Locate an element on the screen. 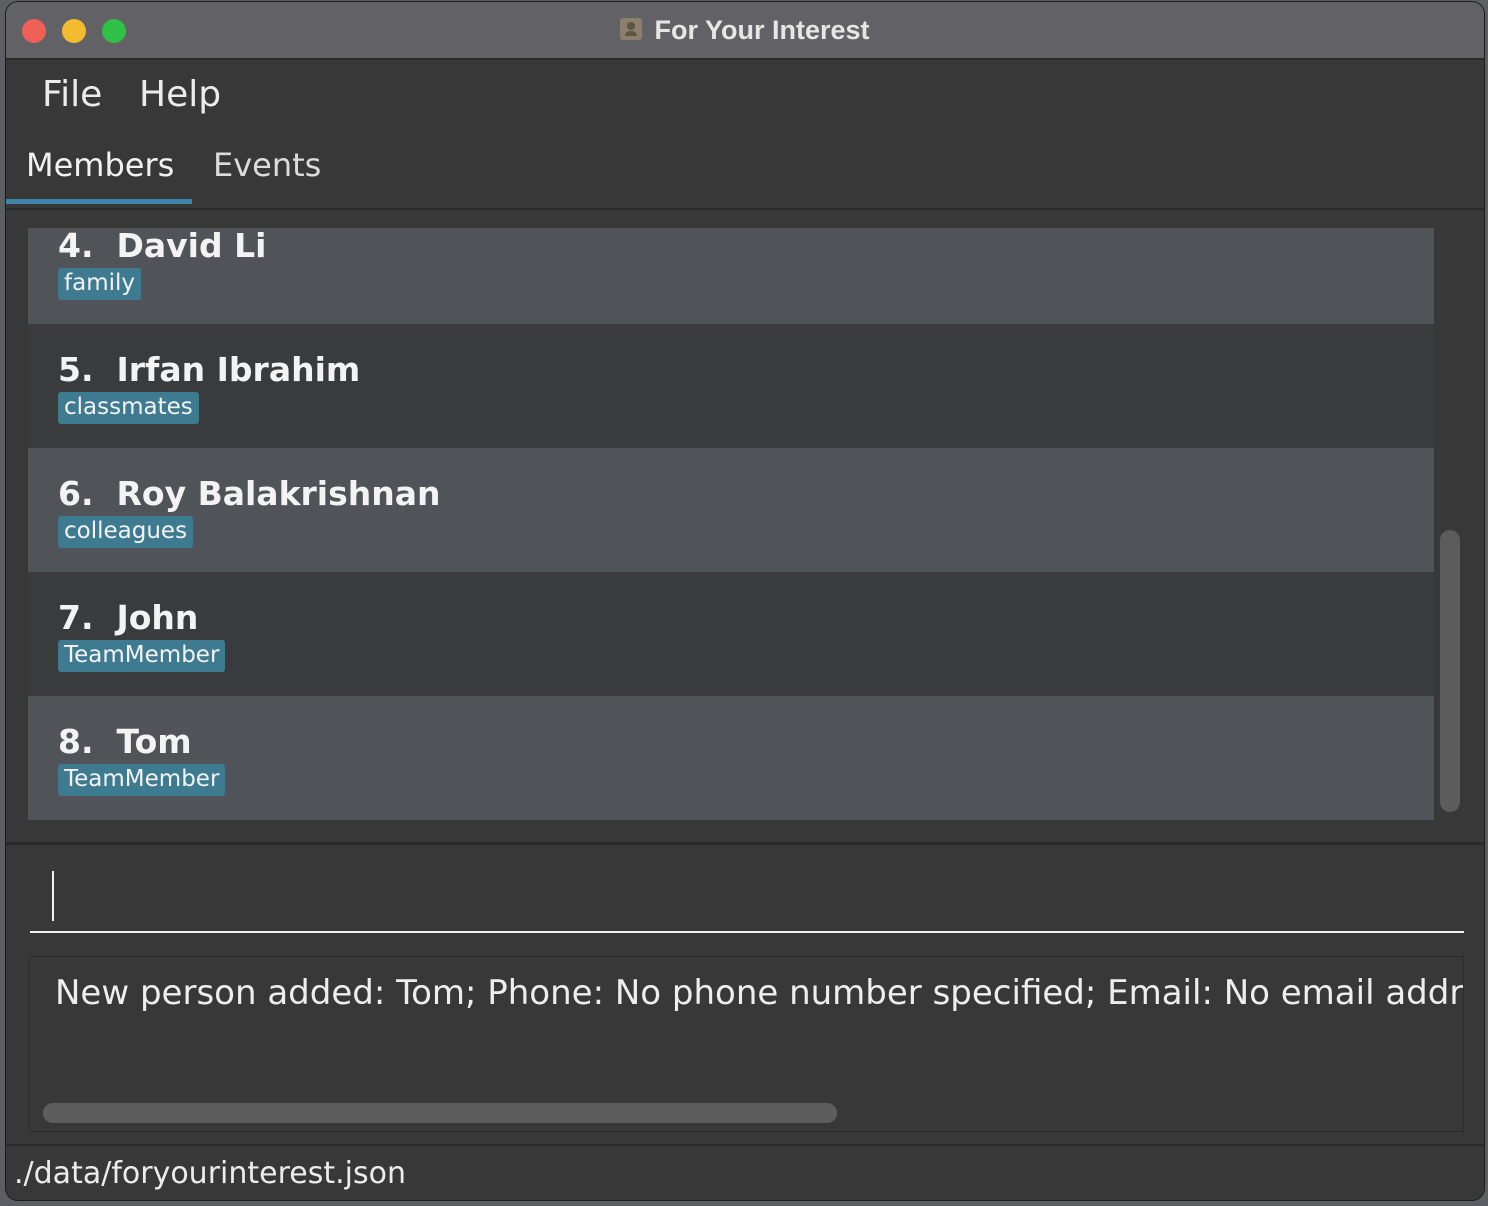 This screenshot has height=1206, width=1488. member-name: 5. Irfan Ibrahim is located at coordinates (209, 369).